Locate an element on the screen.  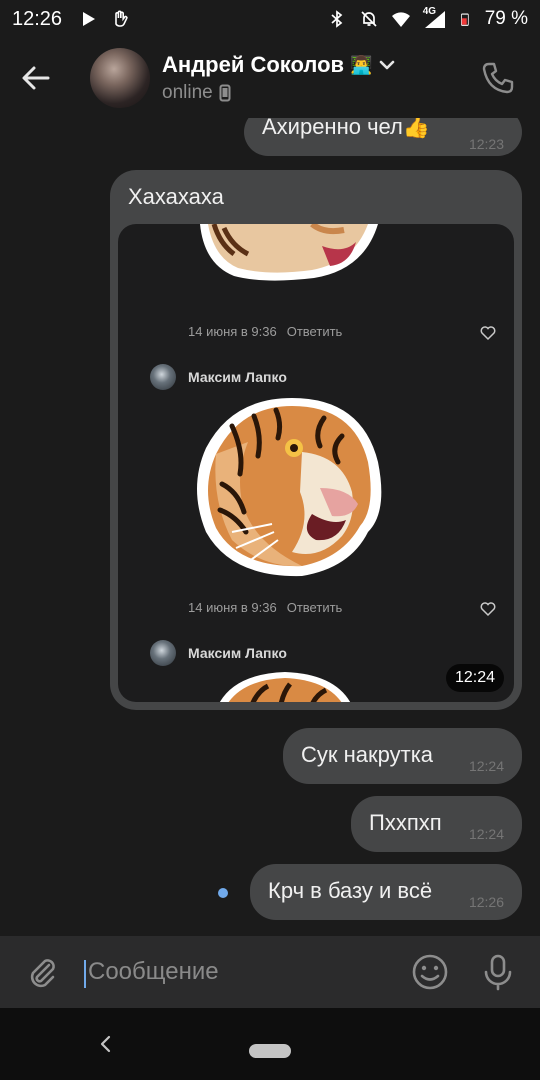
message-bubble: Сук накрутка 12:24 is located at coordinates (402, 756).